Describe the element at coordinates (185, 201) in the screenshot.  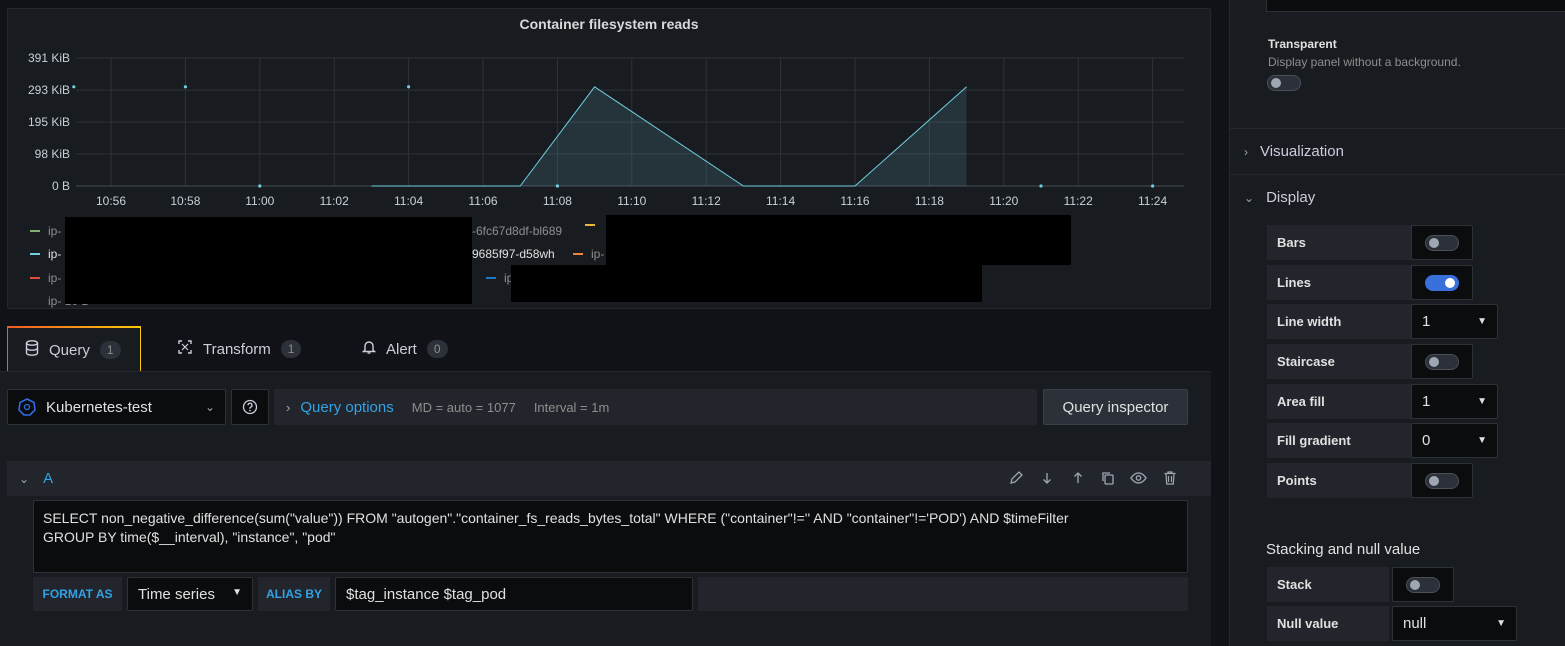
I see `x-tick-label: 10:58` at that location.